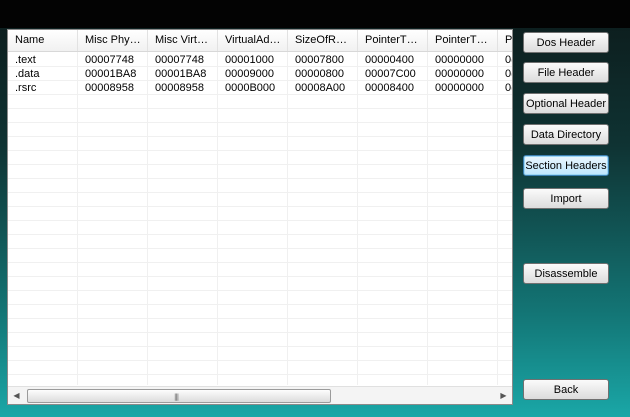 The image size is (630, 417). Describe the element at coordinates (319, 60) in the screenshot. I see `cell-size-of-raw-data: 00007800` at that location.